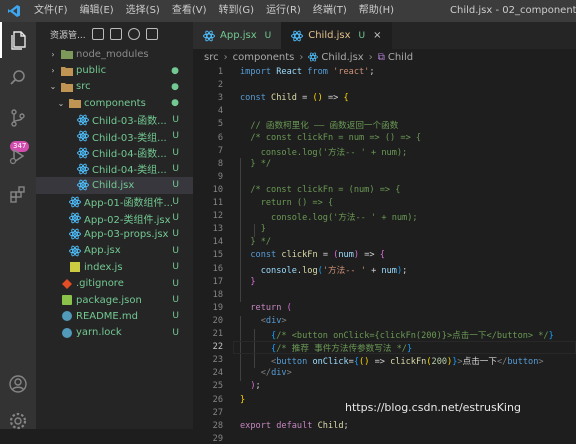 The height and width of the screenshot is (444, 576). I want to click on tree-item: package.json U, so click(114, 300).